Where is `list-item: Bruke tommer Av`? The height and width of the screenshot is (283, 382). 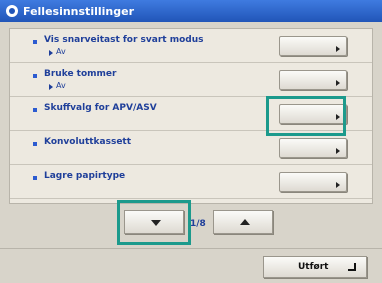 list-item: Bruke tommer Av is located at coordinates (191, 80).